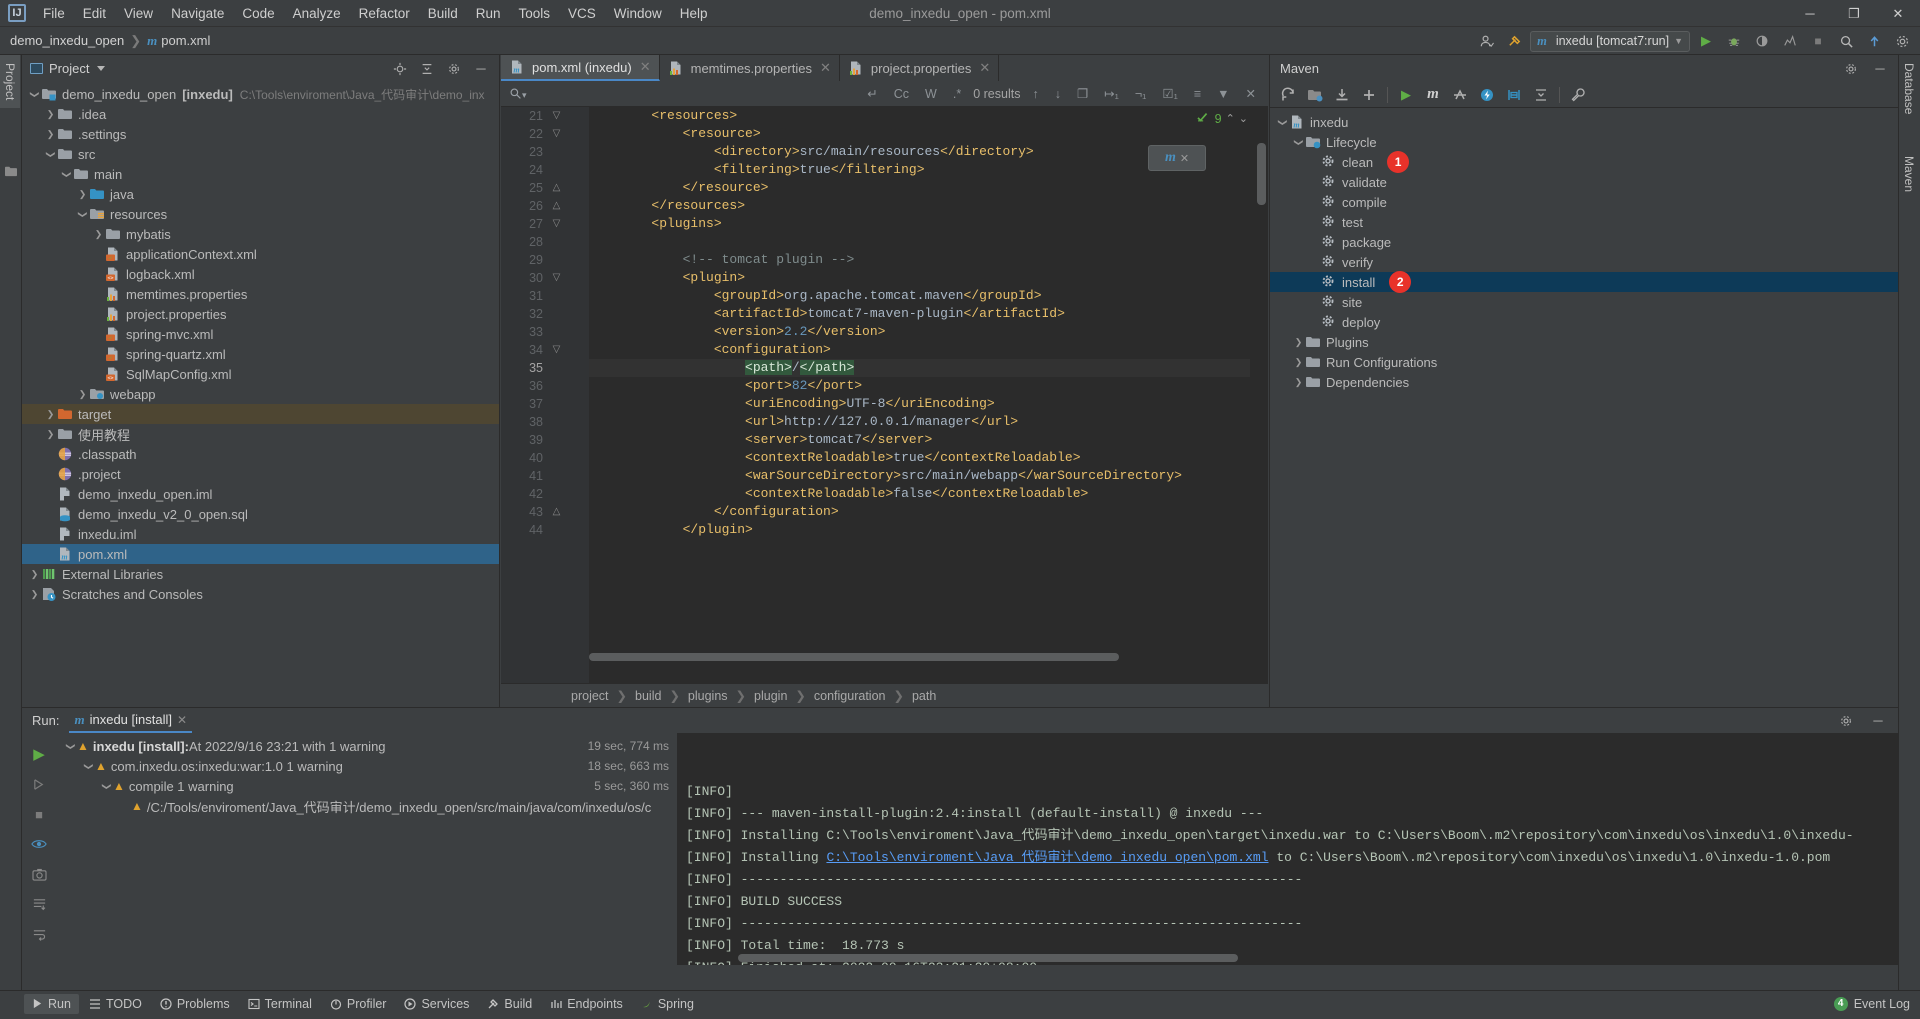  I want to click on project-tree-row: ❯ target, so click(260, 414).